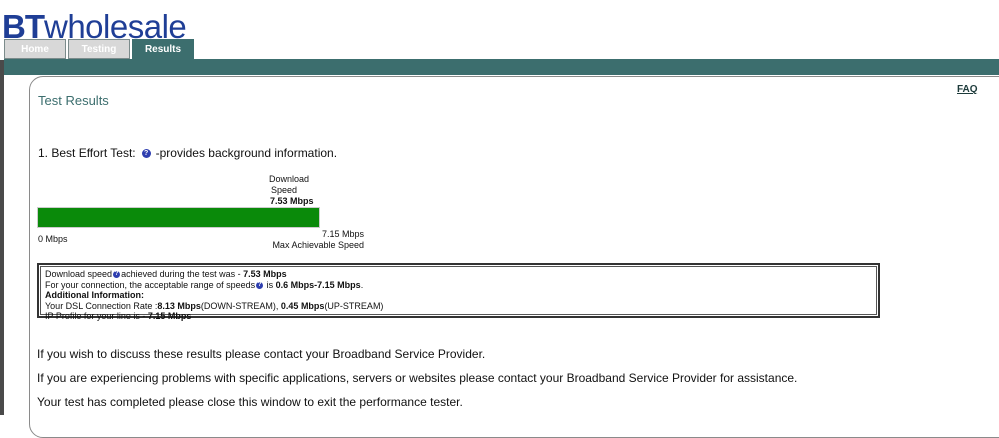  I want to click on info-line4-prefix: IP Profile for your line is -, so click(96, 316).